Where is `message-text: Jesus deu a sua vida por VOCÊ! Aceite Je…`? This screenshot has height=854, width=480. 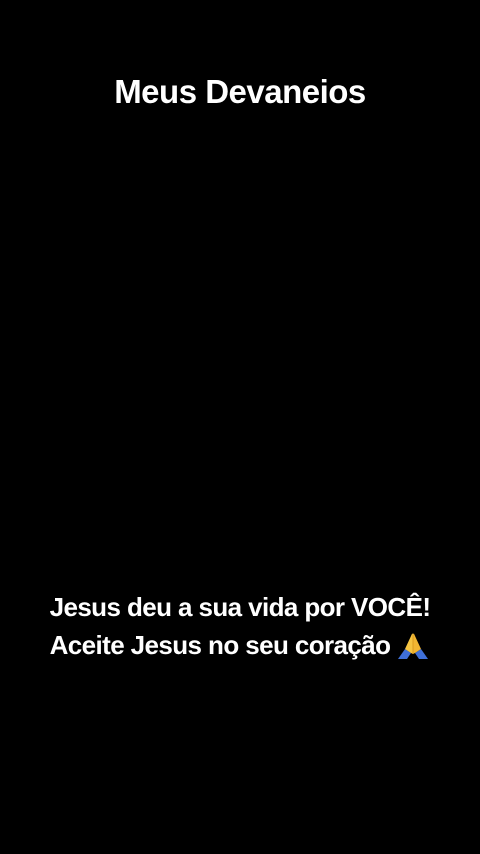
message-text: Jesus deu a sua vida por VOCÊ! Aceite Je… is located at coordinates (240, 626).